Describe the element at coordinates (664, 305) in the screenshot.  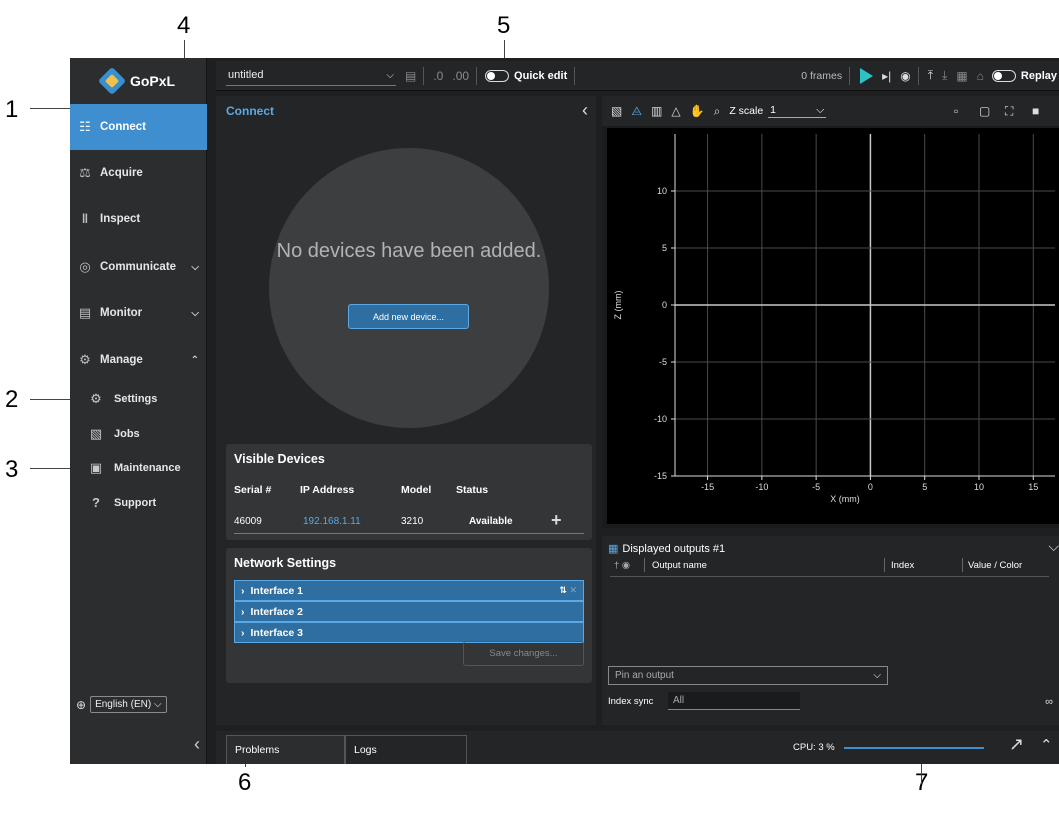
I see `y-tick-label: 0` at that location.